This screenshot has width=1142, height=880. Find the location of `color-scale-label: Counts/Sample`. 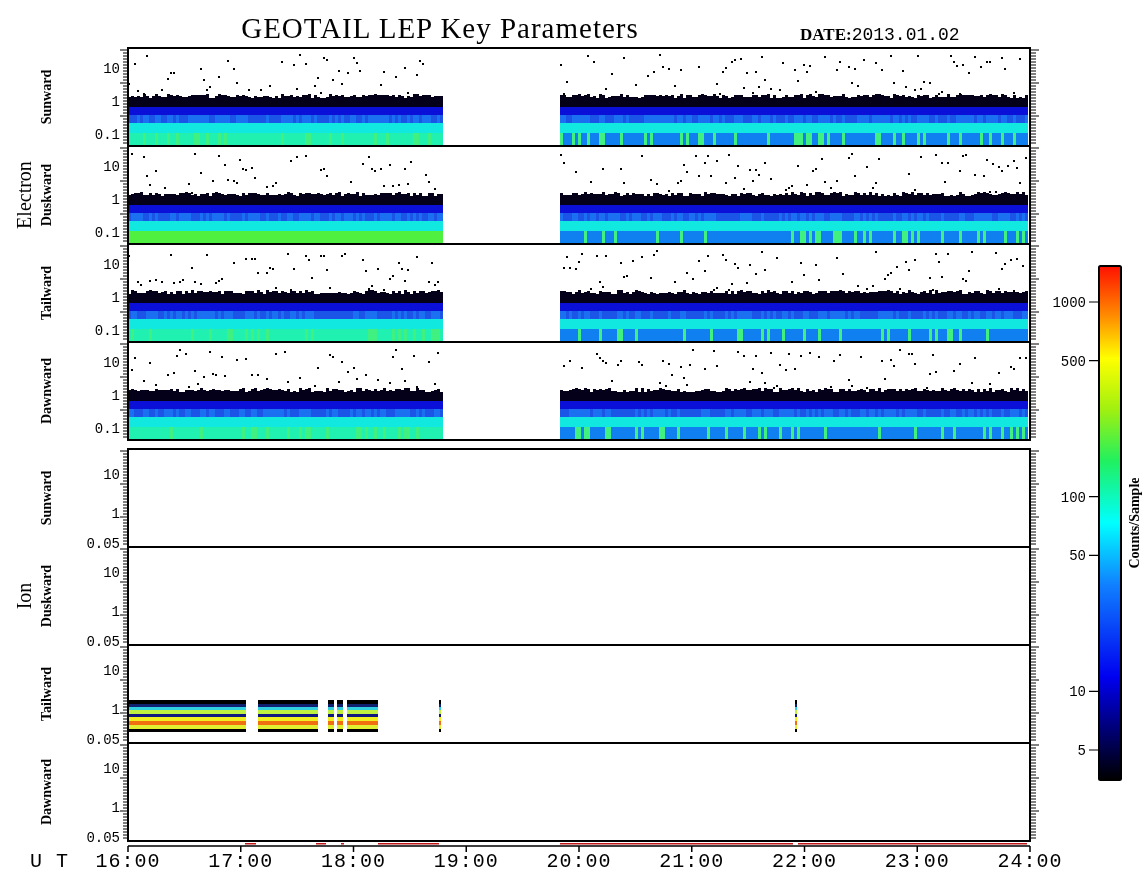

color-scale-label: Counts/Sample is located at coordinates (1134, 523).